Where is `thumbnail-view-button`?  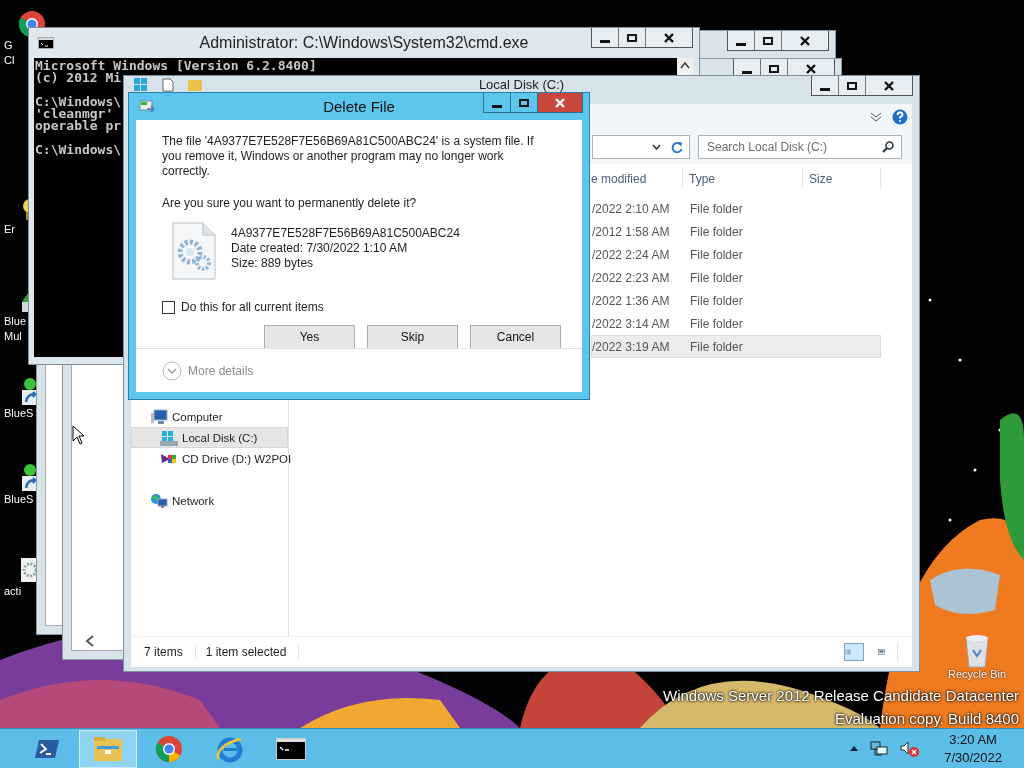 thumbnail-view-button is located at coordinates (888, 652).